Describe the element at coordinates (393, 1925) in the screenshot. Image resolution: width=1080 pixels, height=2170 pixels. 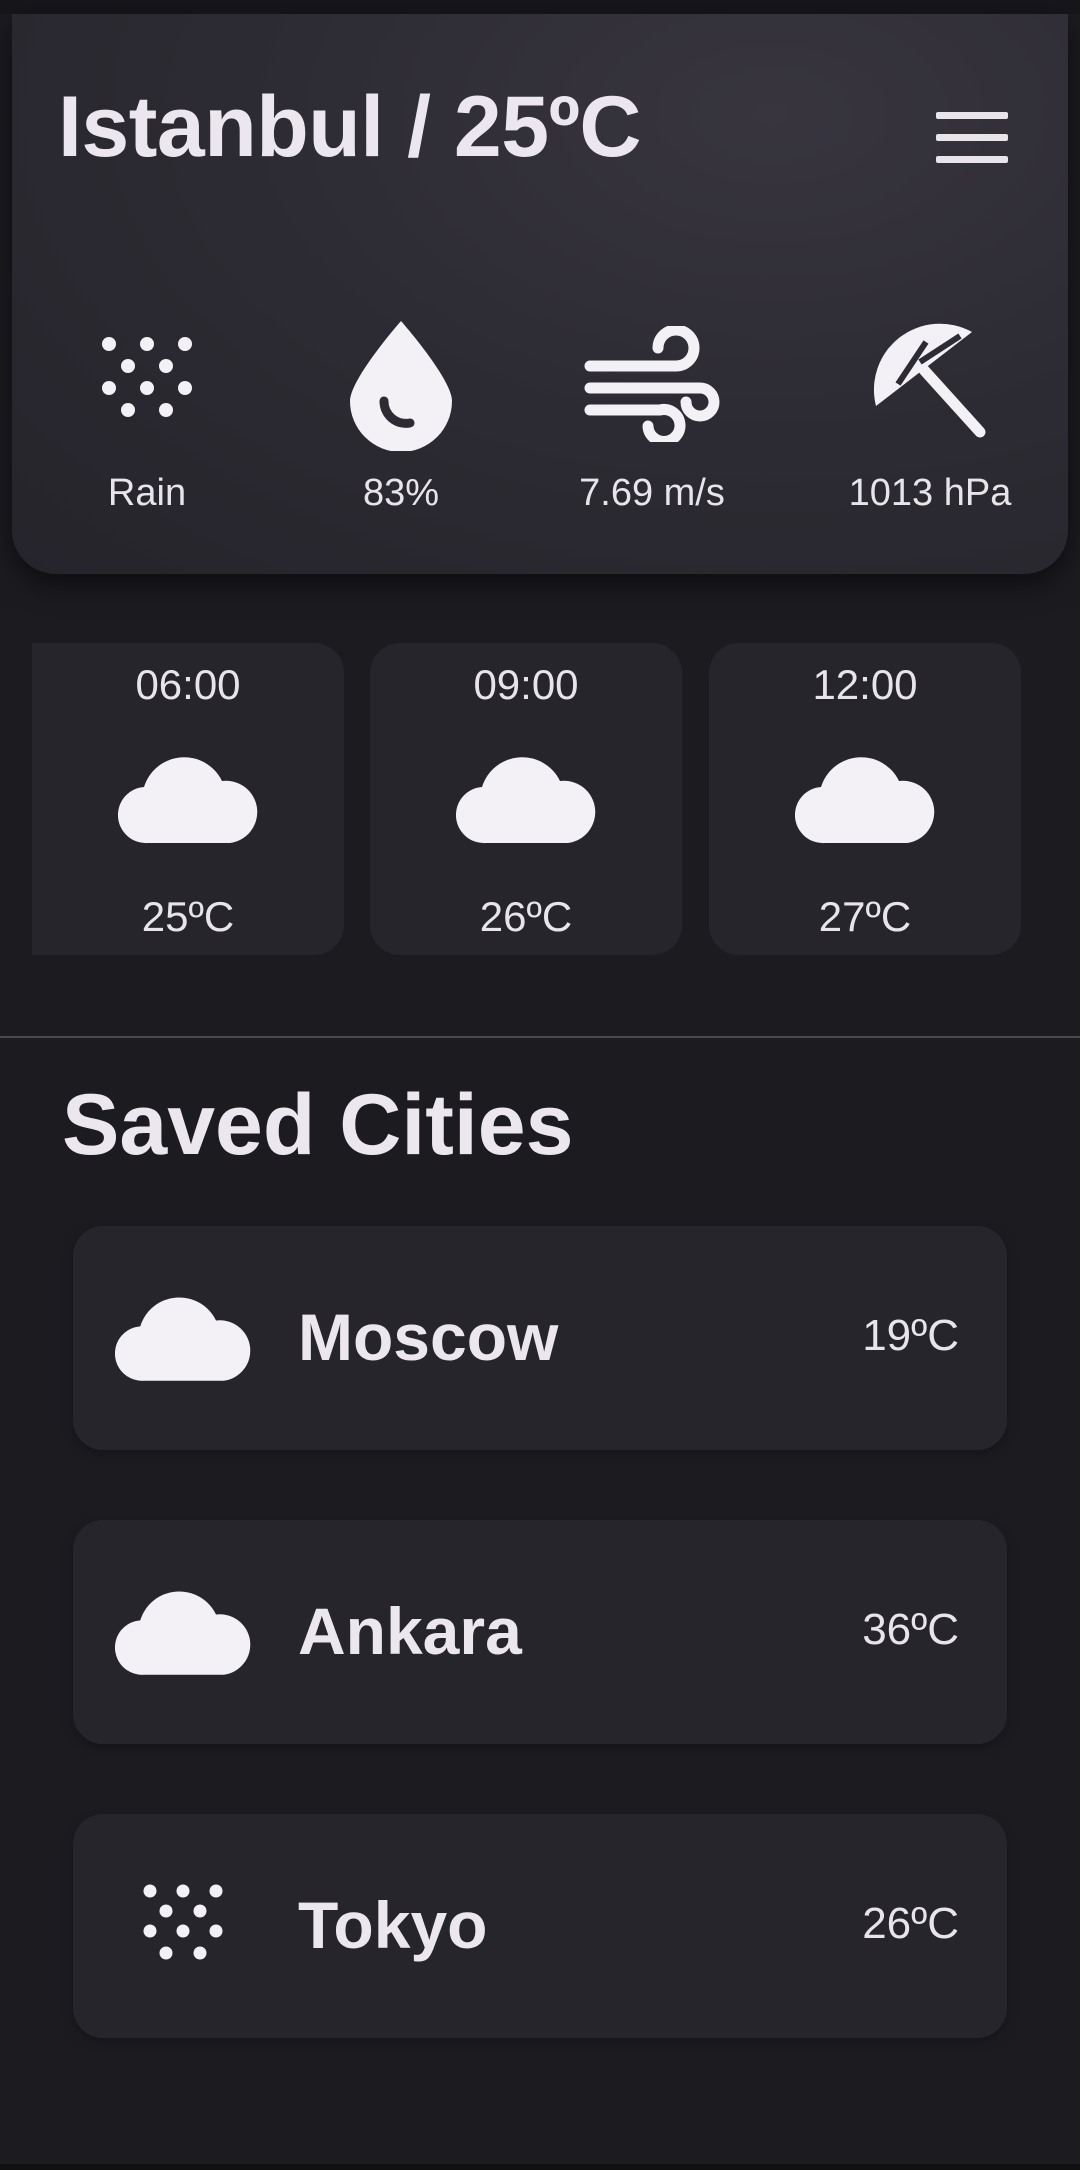
I see `city-name: Tokyo` at that location.